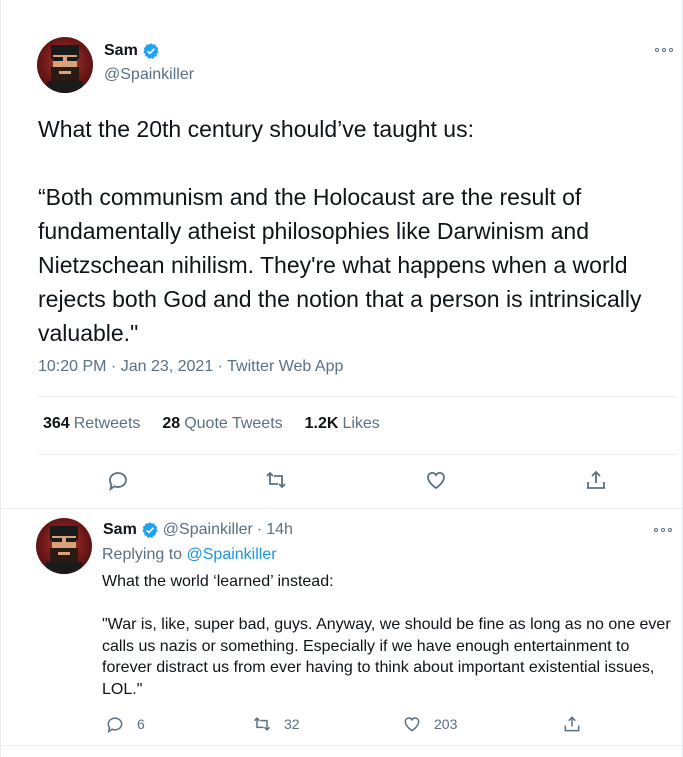  I want to click on like-button: 203, so click(429, 724).